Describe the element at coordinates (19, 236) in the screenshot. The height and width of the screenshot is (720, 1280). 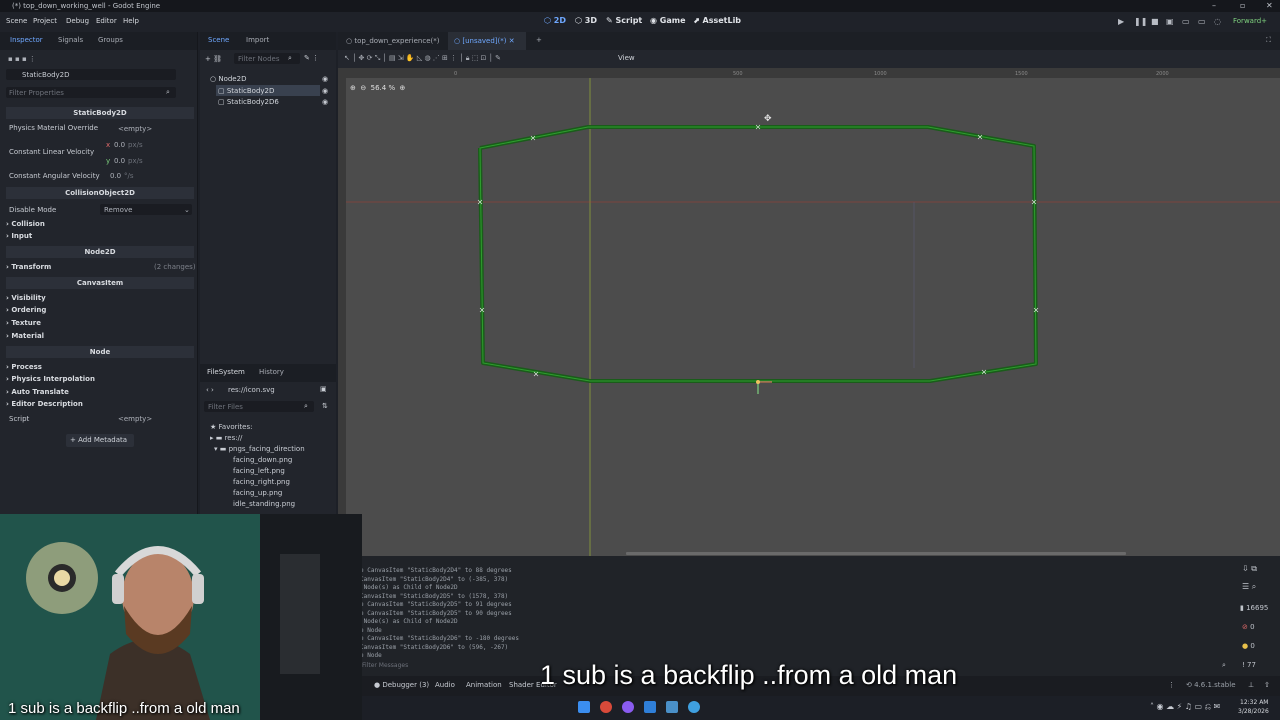
I see `group-input: › Input` at that location.